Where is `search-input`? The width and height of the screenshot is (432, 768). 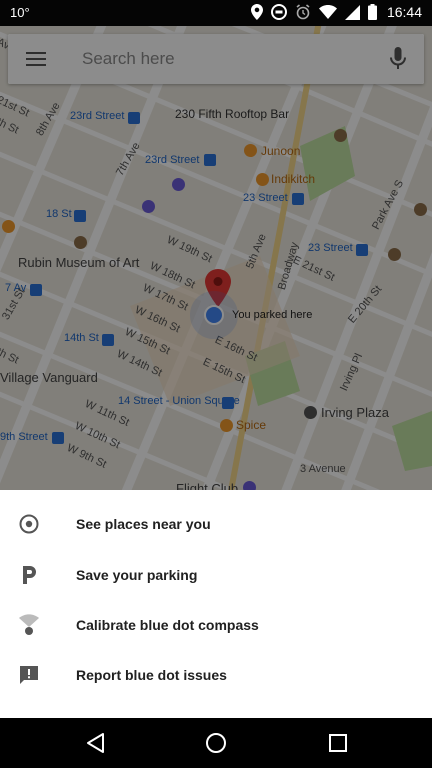
search-input is located at coordinates (227, 59).